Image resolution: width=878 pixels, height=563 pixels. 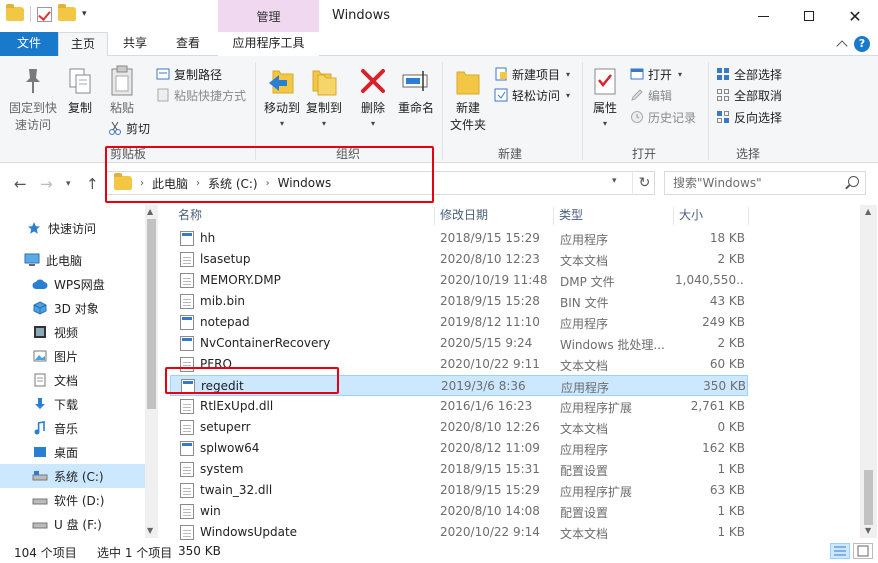 What do you see at coordinates (163, 74) in the screenshot?
I see `copy-path-icon` at bounding box center [163, 74].